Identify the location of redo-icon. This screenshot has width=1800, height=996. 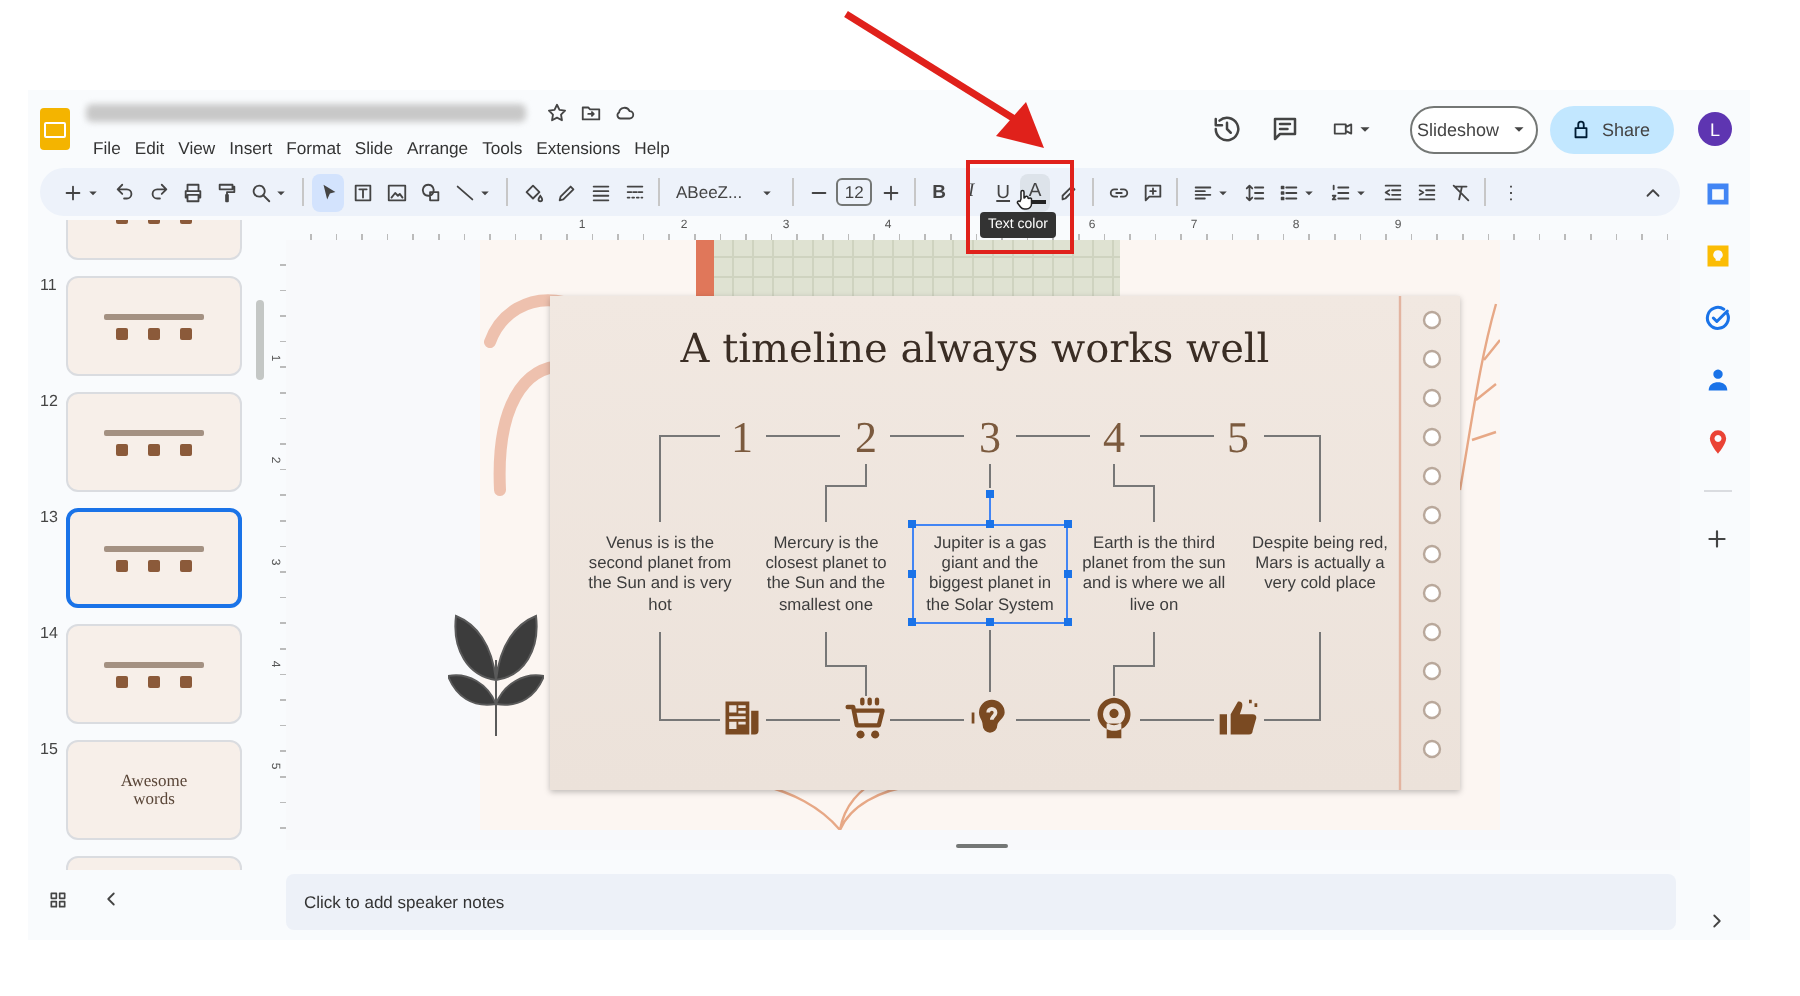
(158, 192).